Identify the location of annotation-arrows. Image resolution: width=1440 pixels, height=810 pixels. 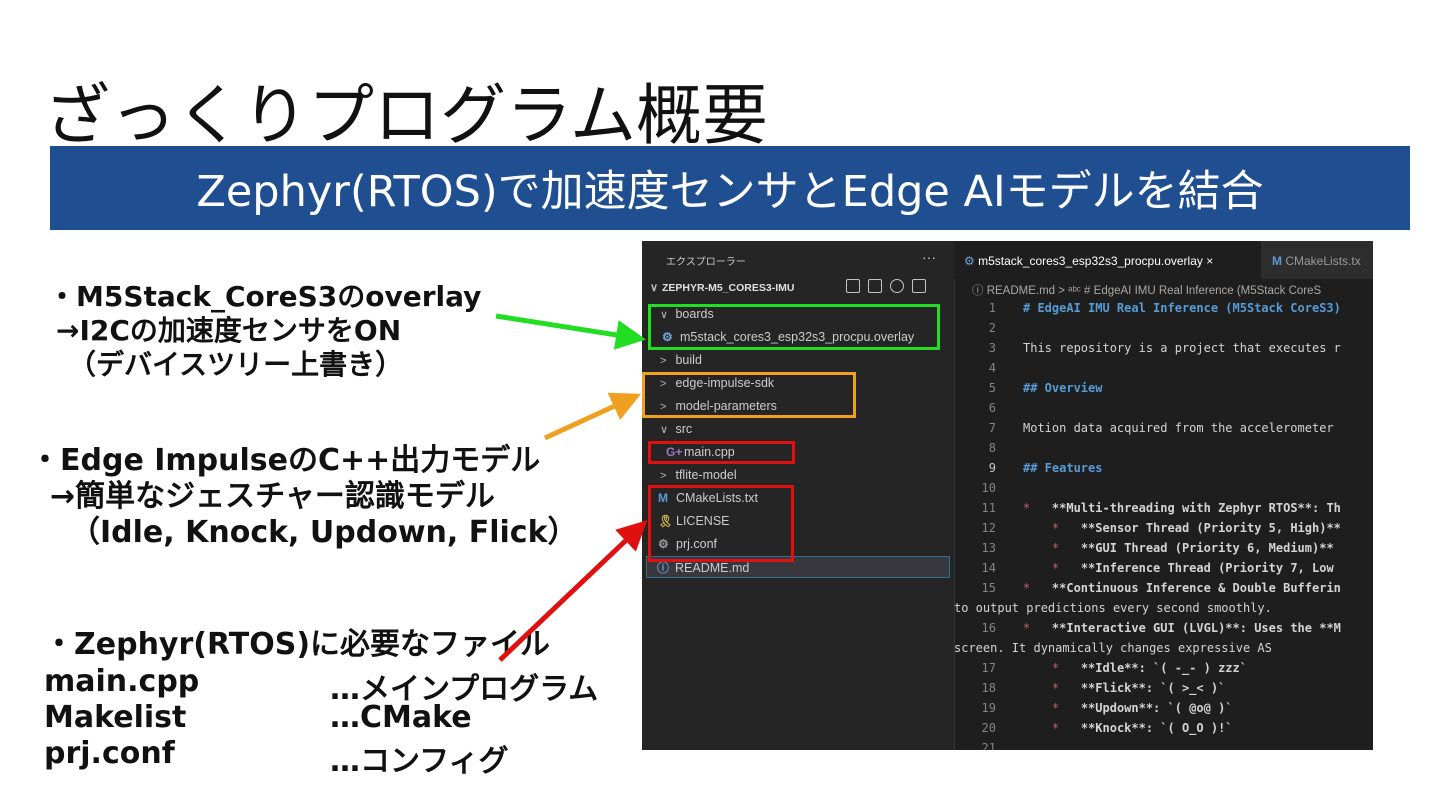
(571, 487).